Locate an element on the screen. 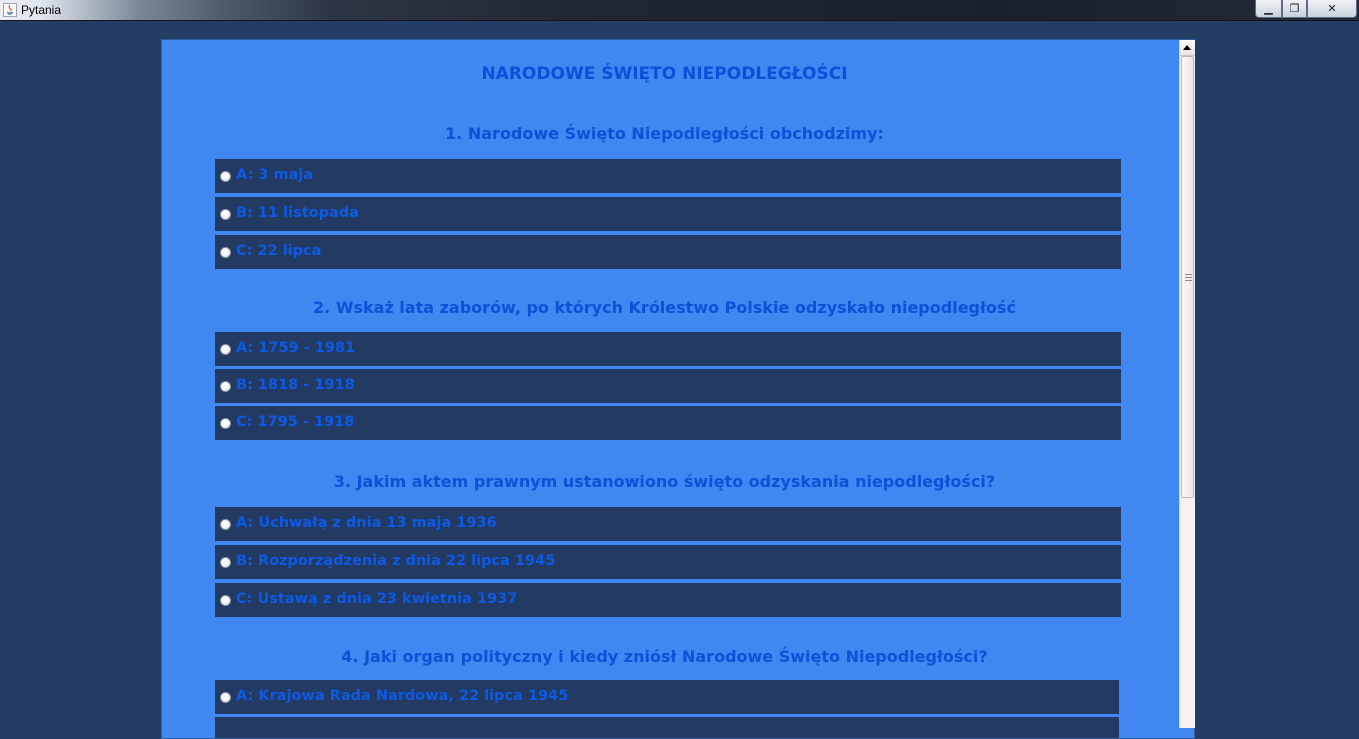  answer-label: C: Ustawą z dnia 23 kwietnia 1937 is located at coordinates (377, 599).